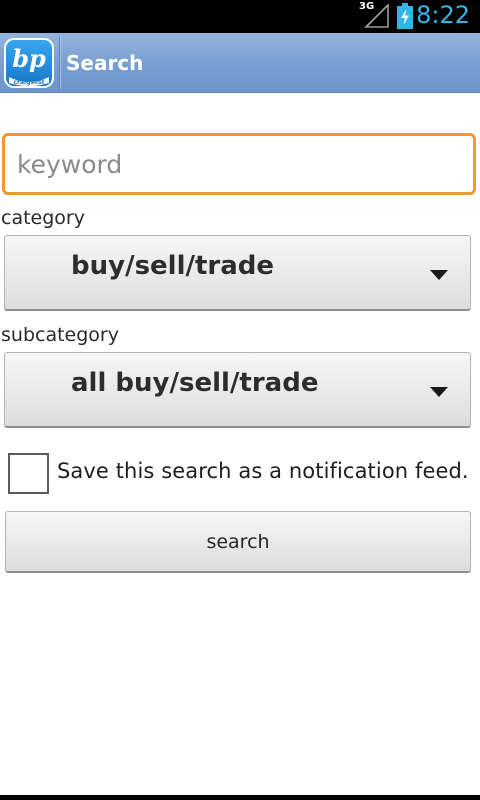  What do you see at coordinates (238, 542) in the screenshot?
I see `search-button: search` at bounding box center [238, 542].